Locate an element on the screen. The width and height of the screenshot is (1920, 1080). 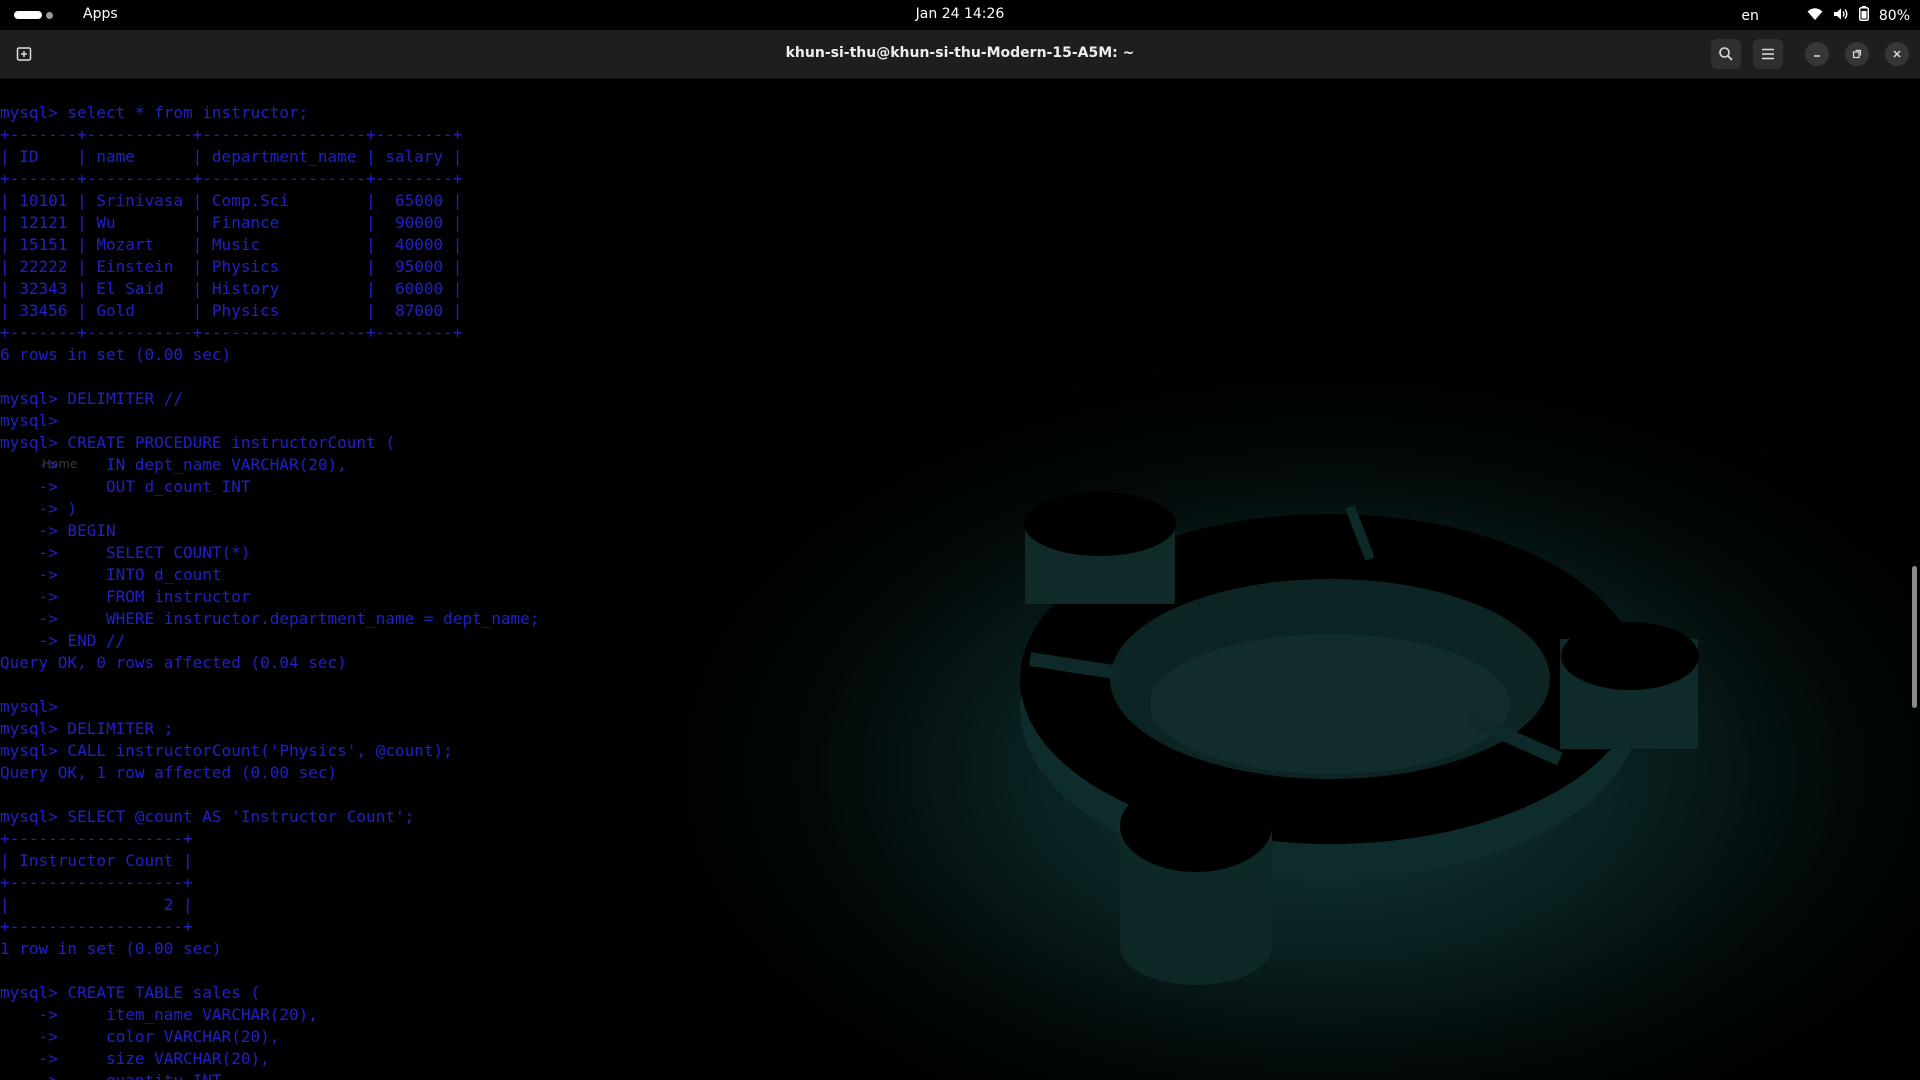
window-title-container: khun-si-thu@khun-si-thu-Modern-15-A5M: ~ is located at coordinates (960, 53).